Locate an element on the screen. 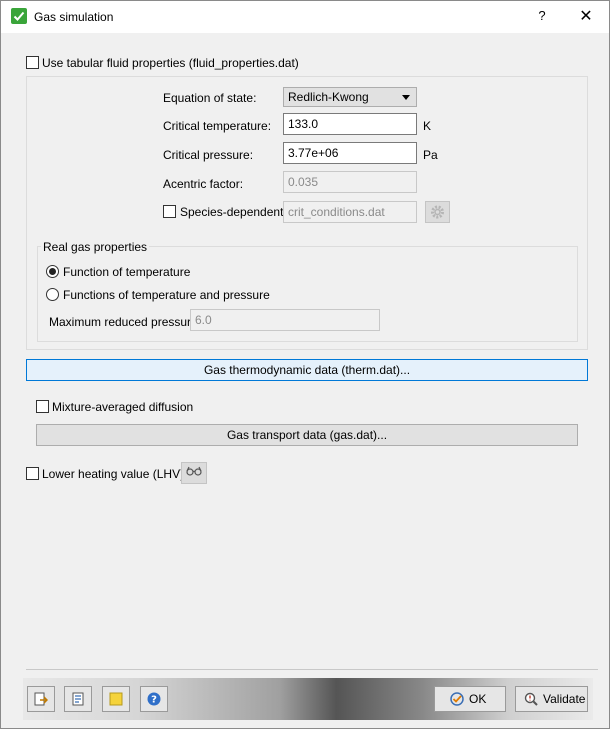  species-settings-button is located at coordinates (437, 212).